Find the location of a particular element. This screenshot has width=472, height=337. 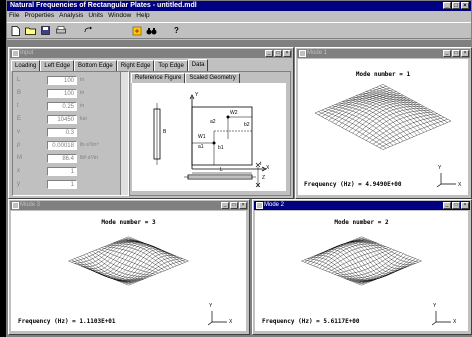

toolbar: ? is located at coordinates (239, 30).